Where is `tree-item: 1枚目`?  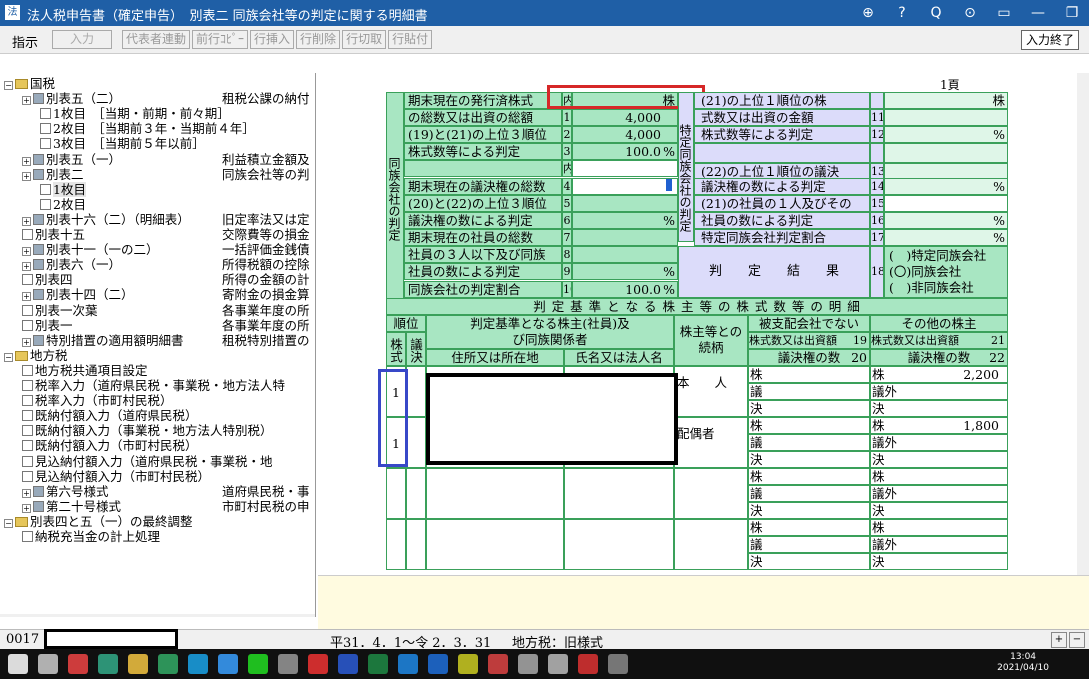 tree-item: 1枚目 is located at coordinates (157, 189).